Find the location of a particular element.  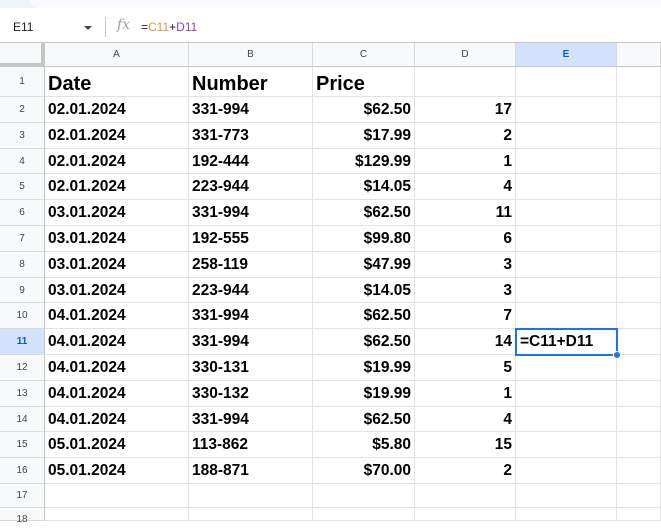

row-header-4: 4 is located at coordinates (22, 161).